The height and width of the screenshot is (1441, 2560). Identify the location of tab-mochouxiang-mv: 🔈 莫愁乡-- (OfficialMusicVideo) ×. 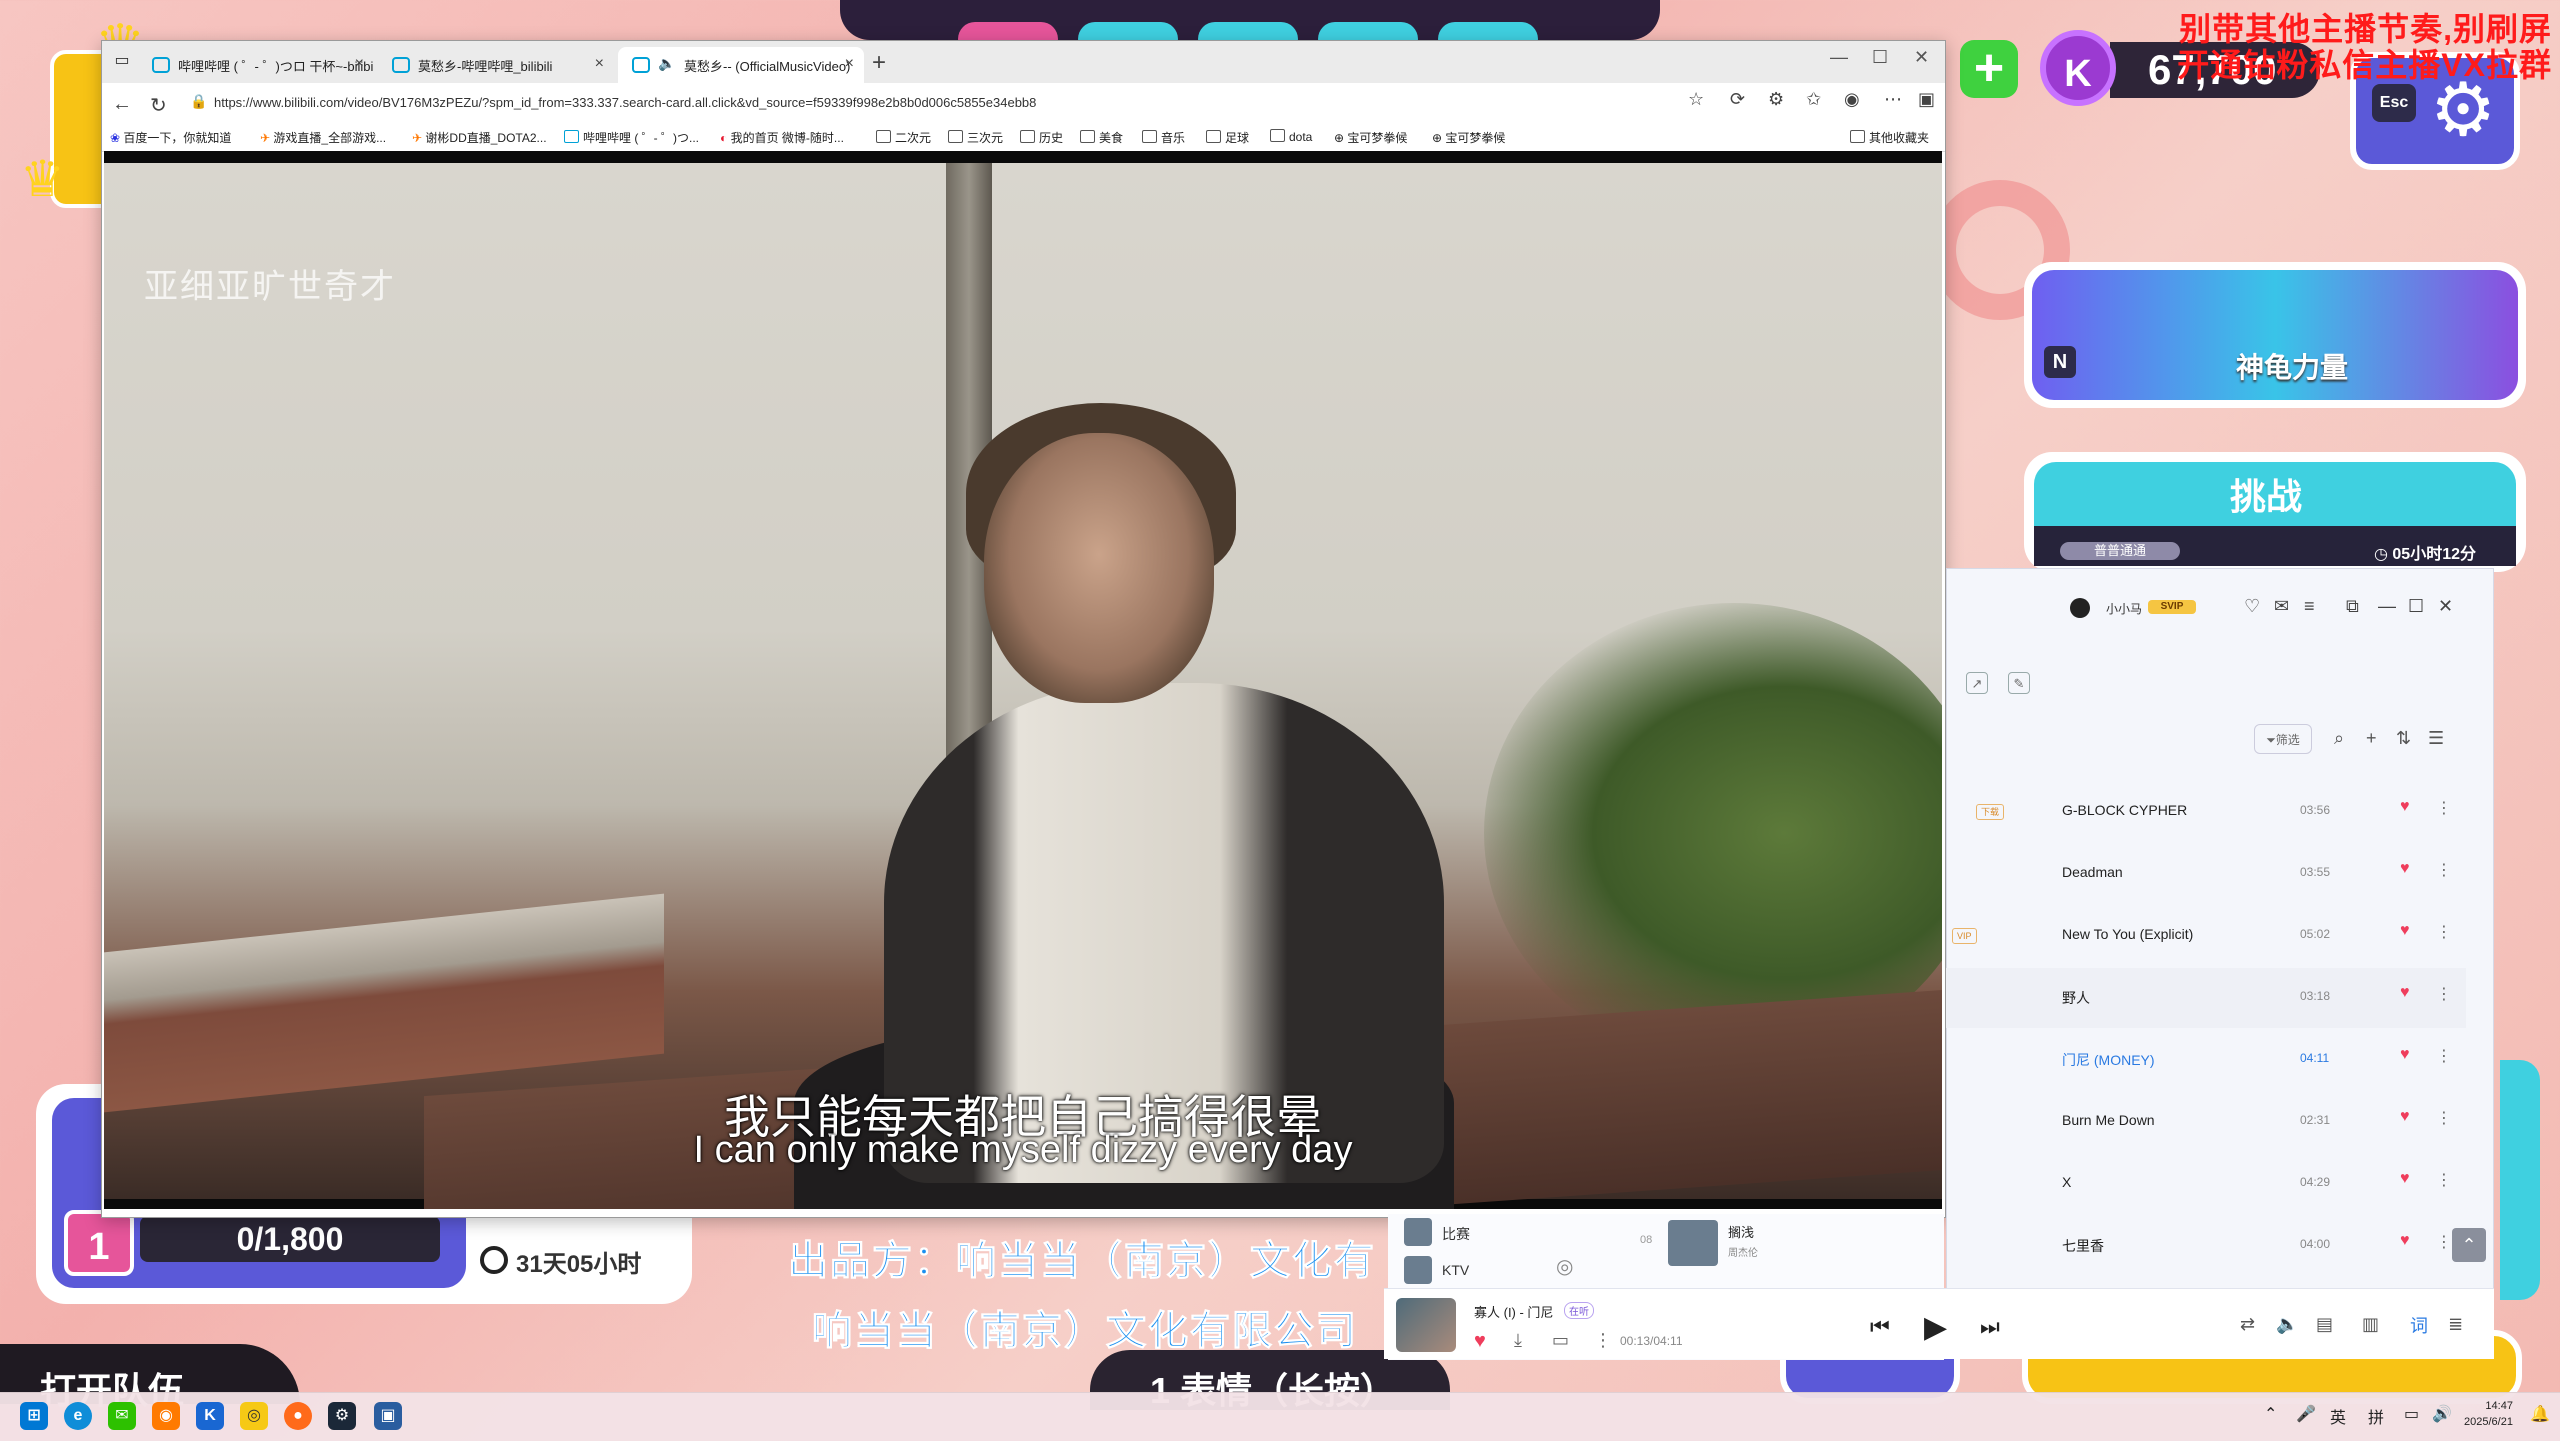
(741, 65).